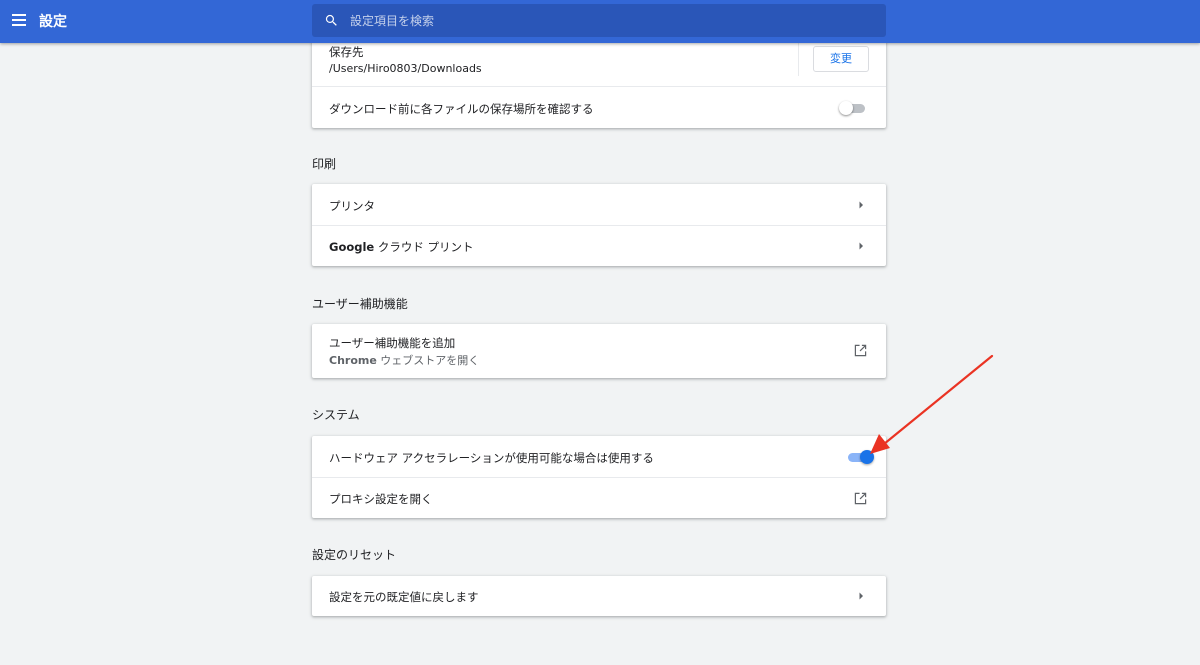  I want to click on hardware-accel-toggle, so click(860, 457).